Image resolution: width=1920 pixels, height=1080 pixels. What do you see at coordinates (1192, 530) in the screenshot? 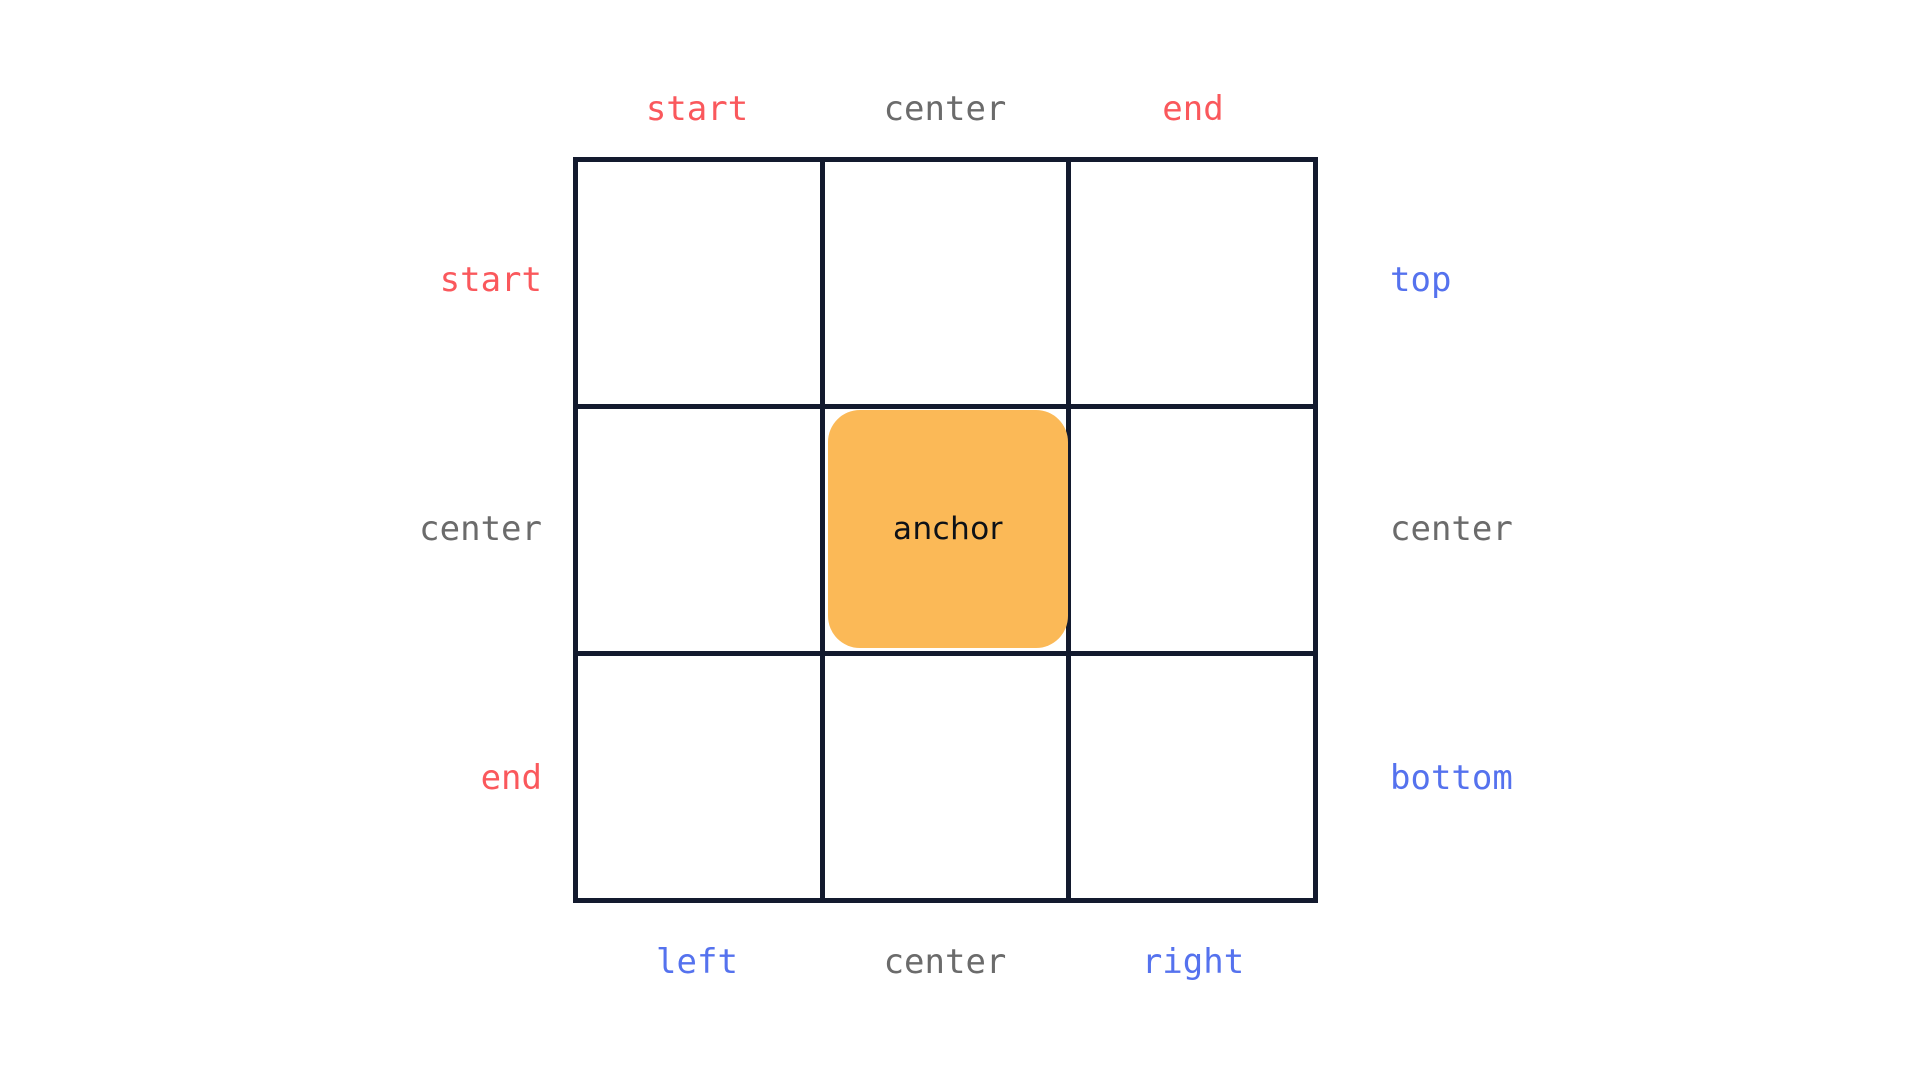
I see `grid-cell-r1c2` at bounding box center [1192, 530].